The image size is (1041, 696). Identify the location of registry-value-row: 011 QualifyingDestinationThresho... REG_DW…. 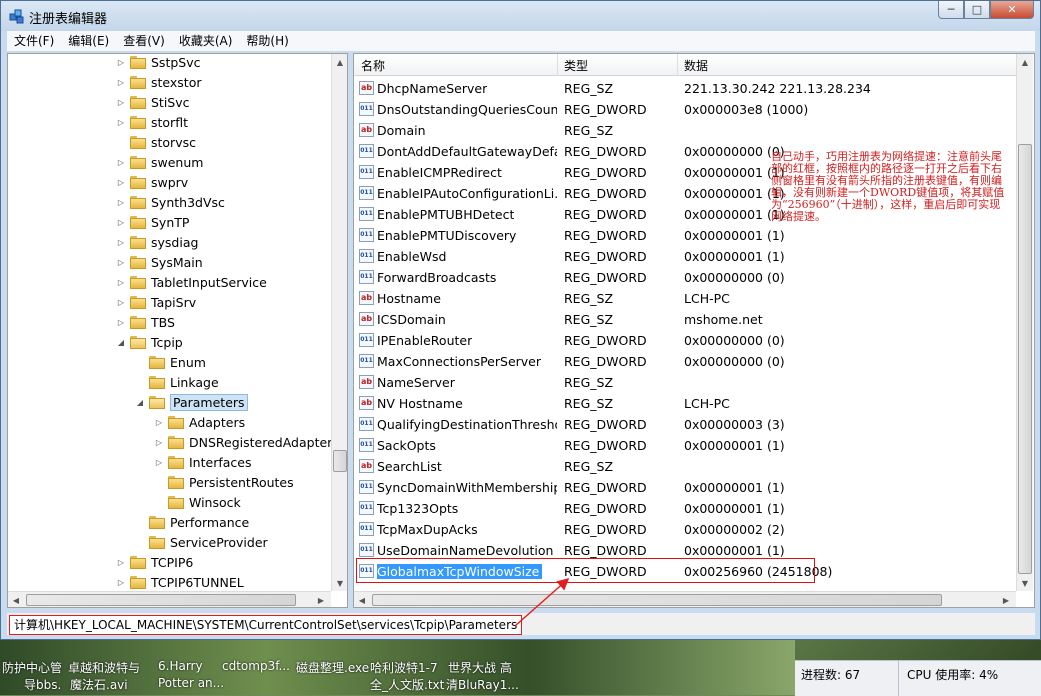
(685, 424).